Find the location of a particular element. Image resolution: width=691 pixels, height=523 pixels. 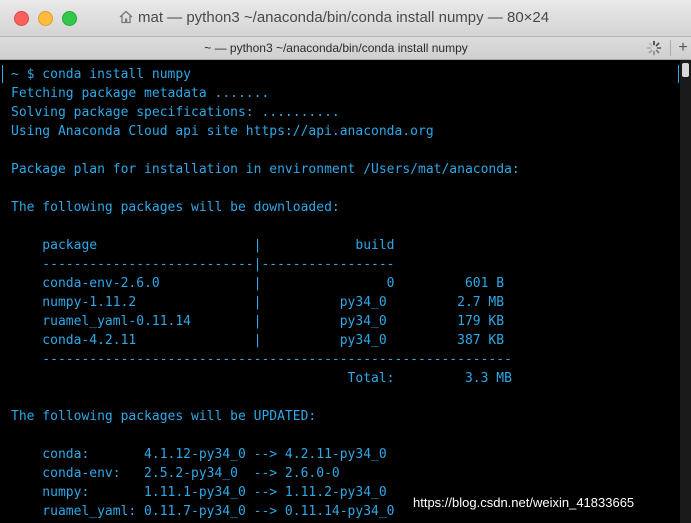

terminal-line: conda: 4.1.12-py34_0 --> 4.2.11-py34_0 is located at coordinates (199, 454).